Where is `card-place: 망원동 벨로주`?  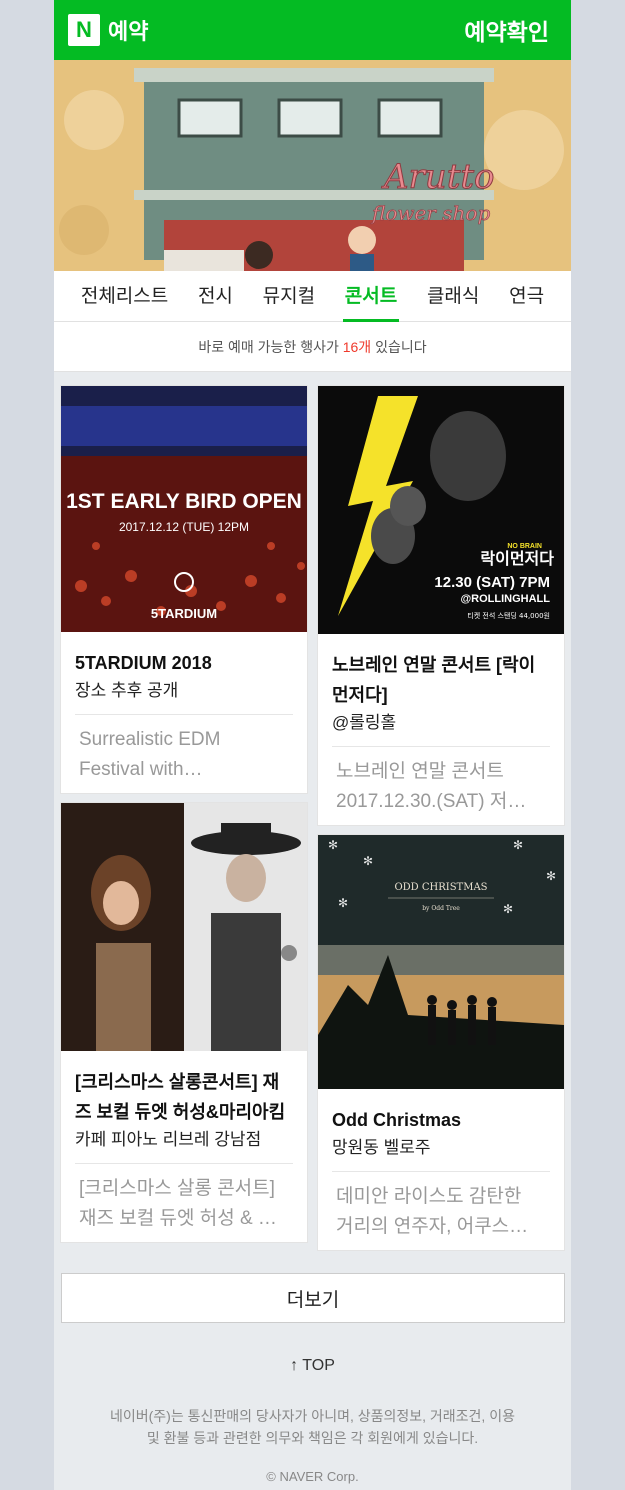
card-place: 망원동 벨로주 is located at coordinates (441, 1153).